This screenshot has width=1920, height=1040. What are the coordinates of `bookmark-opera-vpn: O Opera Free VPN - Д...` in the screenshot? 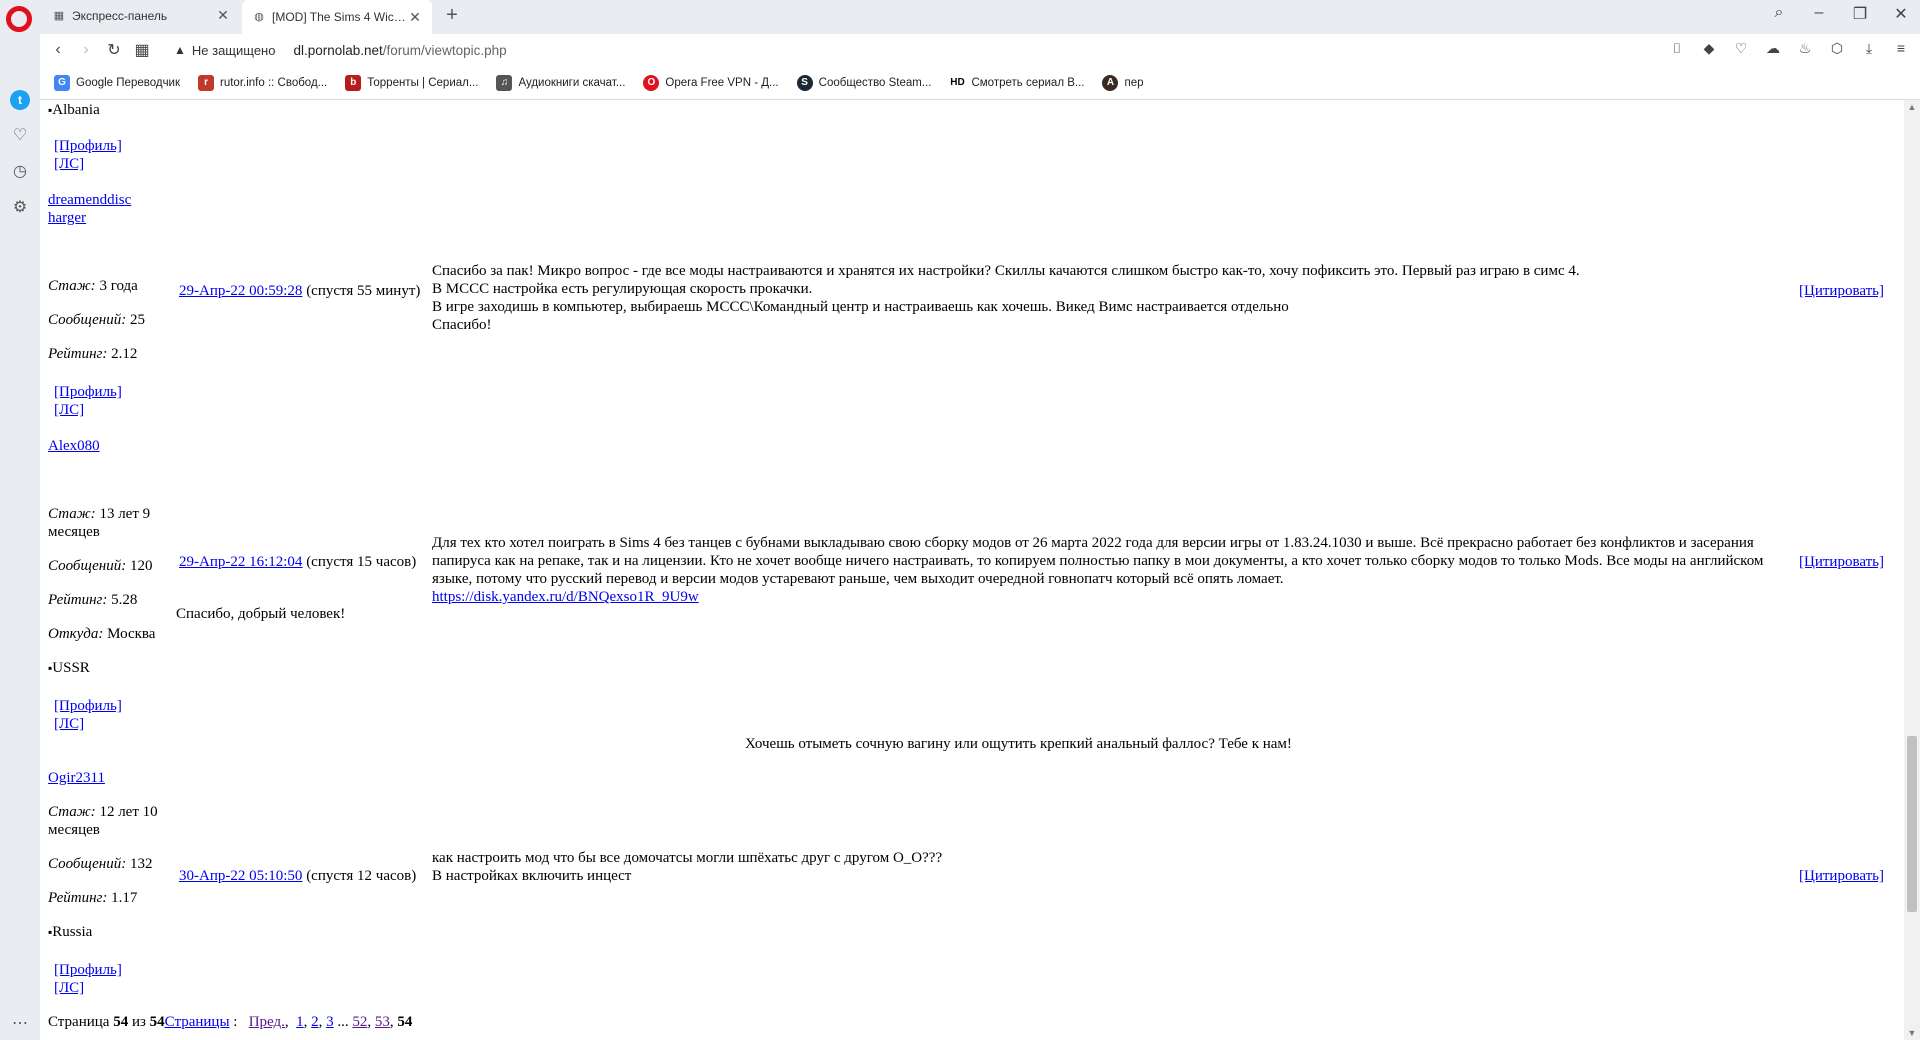 It's located at (711, 82).